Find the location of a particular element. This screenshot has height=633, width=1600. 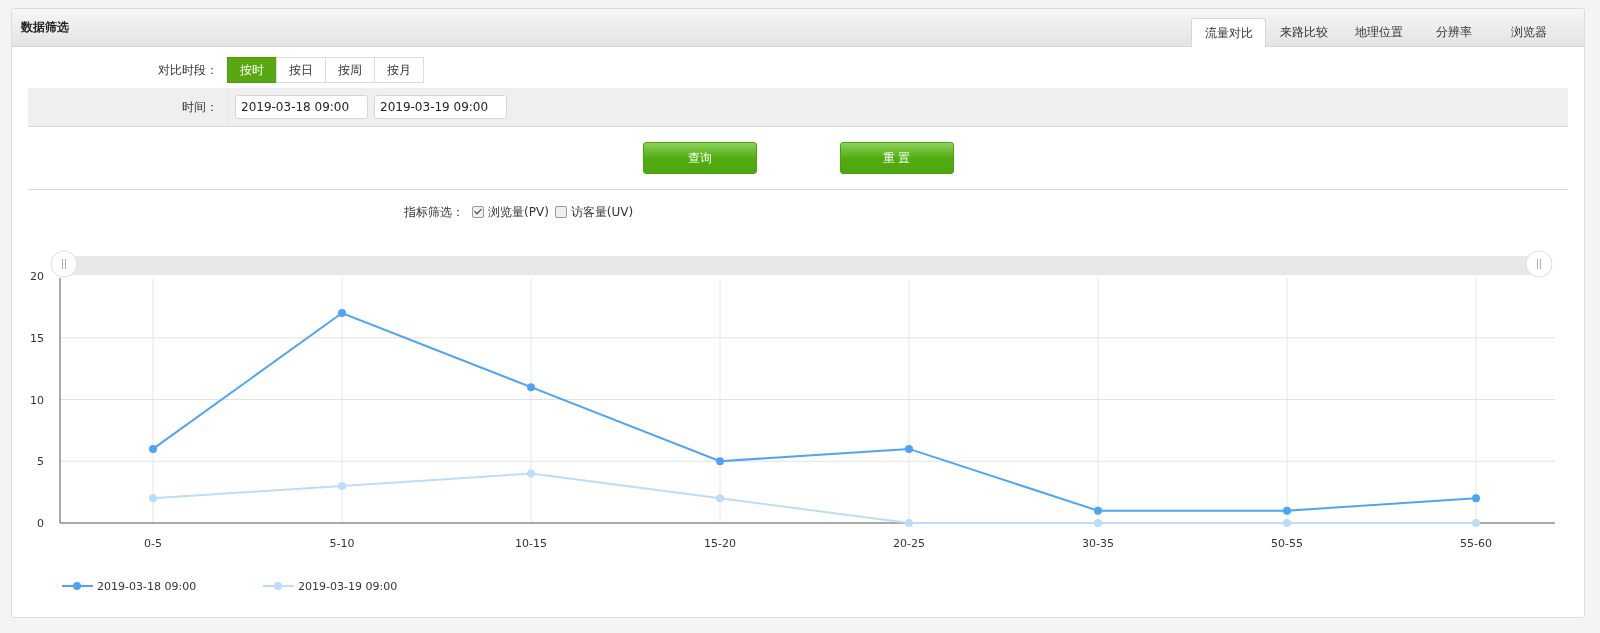

y-axis-label: 15 is located at coordinates (37, 338).